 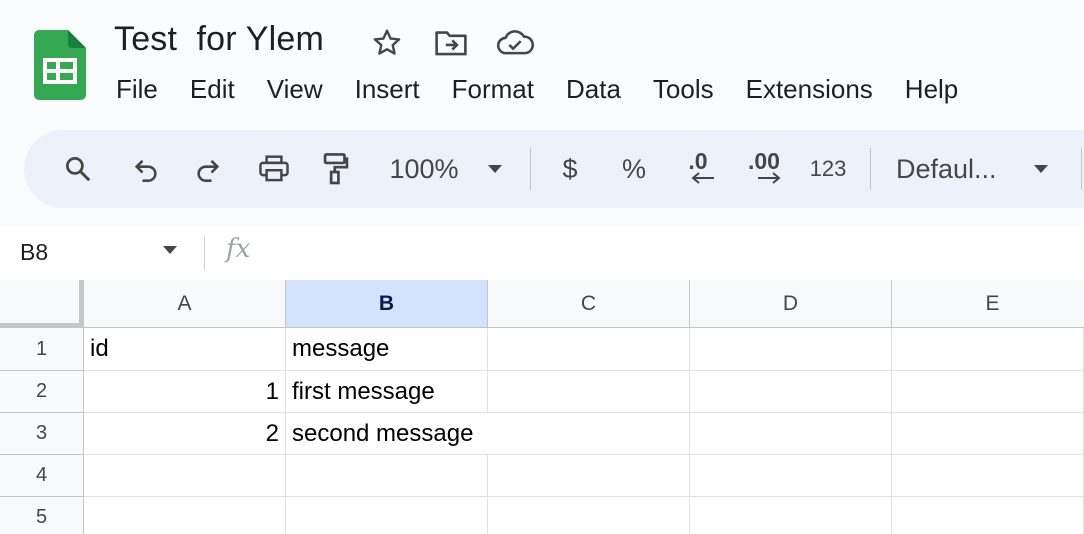 What do you see at coordinates (336, 169) in the screenshot?
I see `paint-format-icon` at bounding box center [336, 169].